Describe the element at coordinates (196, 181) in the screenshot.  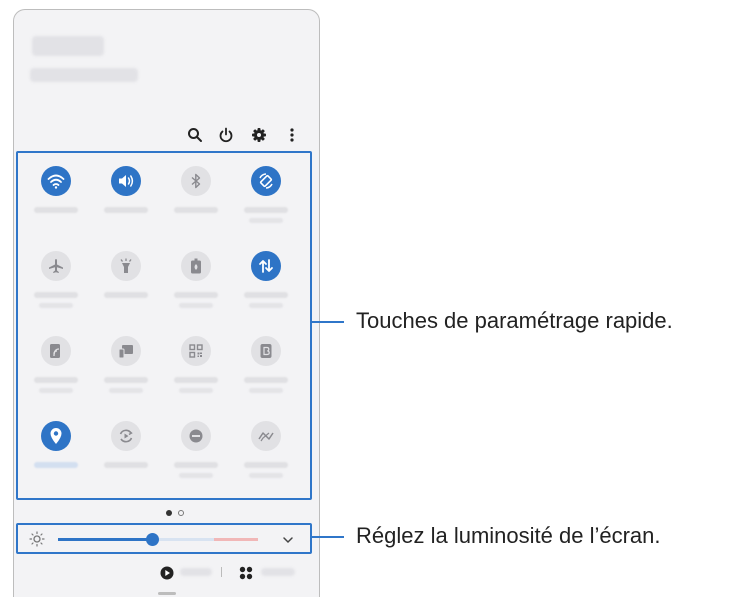
I see `bluetooth-icon` at that location.